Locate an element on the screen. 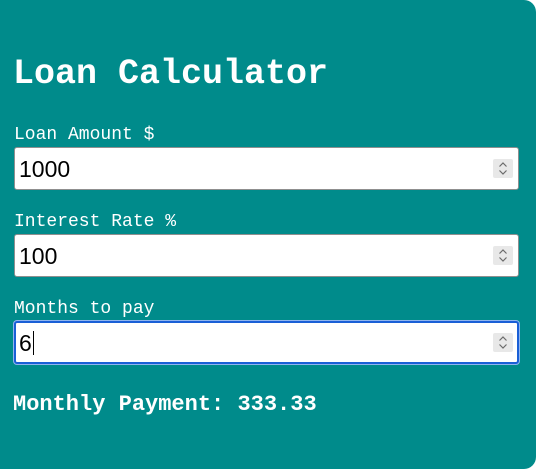 The width and height of the screenshot is (536, 475). months-to-pay-value: 6 is located at coordinates (25, 343).